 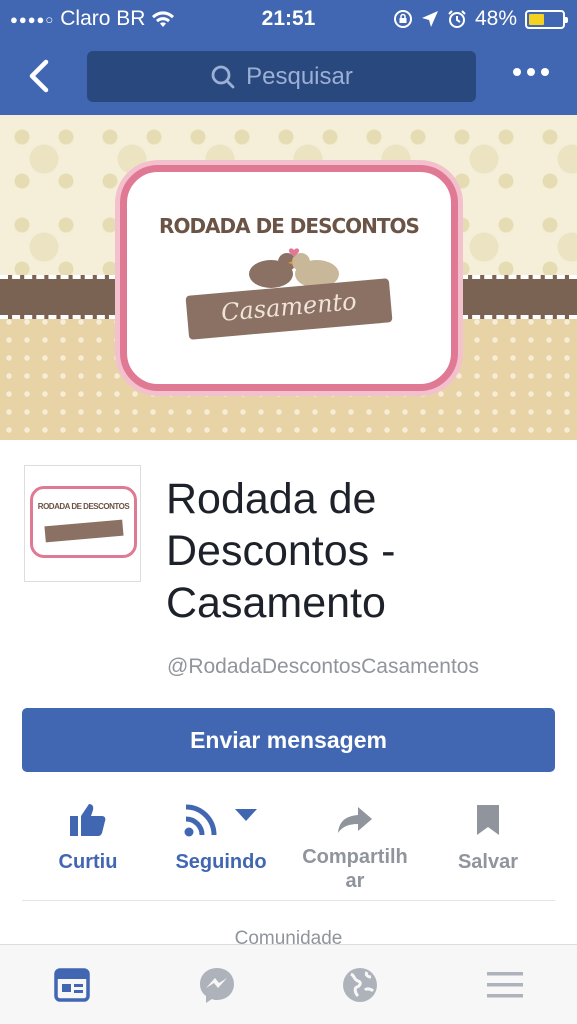 What do you see at coordinates (429, 19) in the screenshot?
I see `location-icon` at bounding box center [429, 19].